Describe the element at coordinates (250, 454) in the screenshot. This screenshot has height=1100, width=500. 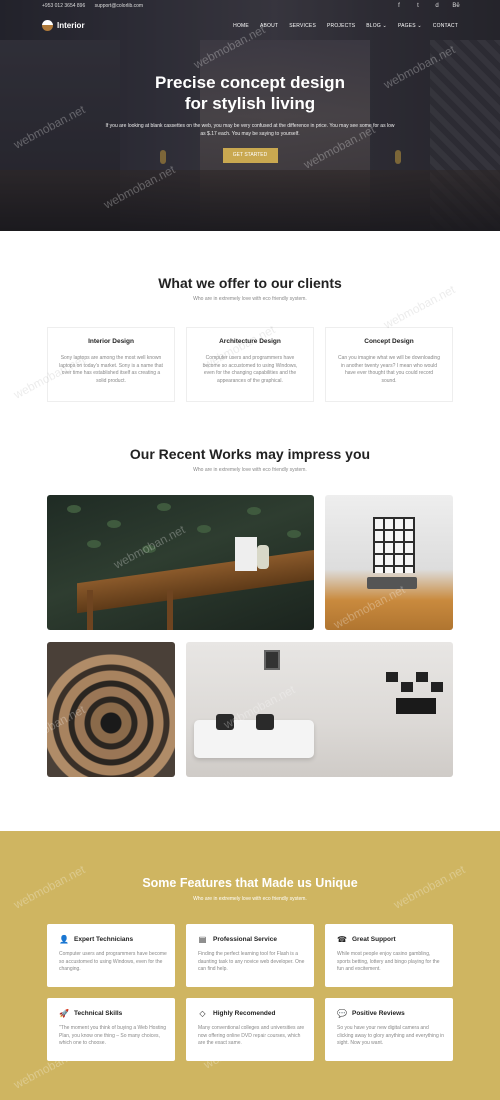
I see `works-title: Our Recent Works may impress you` at that location.